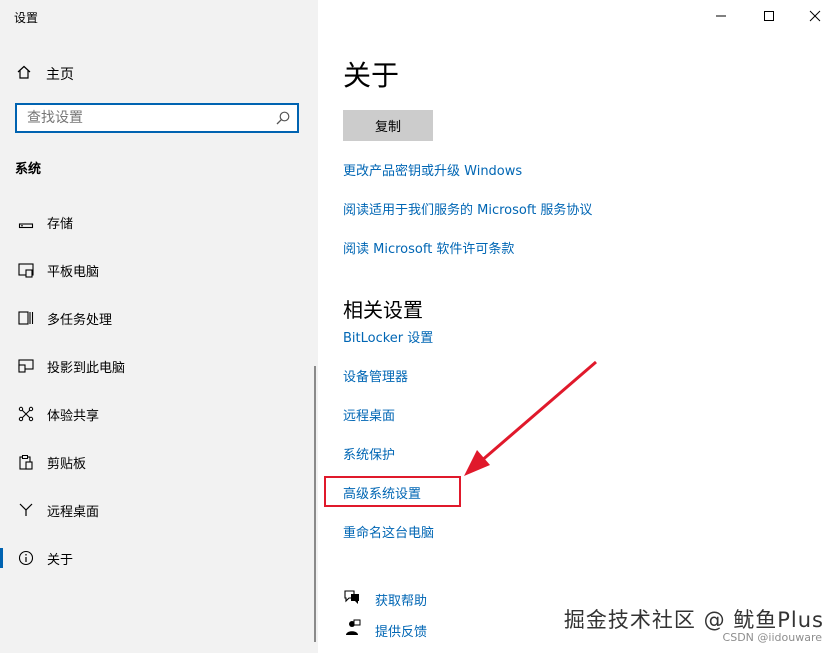  Describe the element at coordinates (693, 620) in the screenshot. I see `watermark-juejin: 掘金技术社区 @ 鱿鱼Plus` at that location.